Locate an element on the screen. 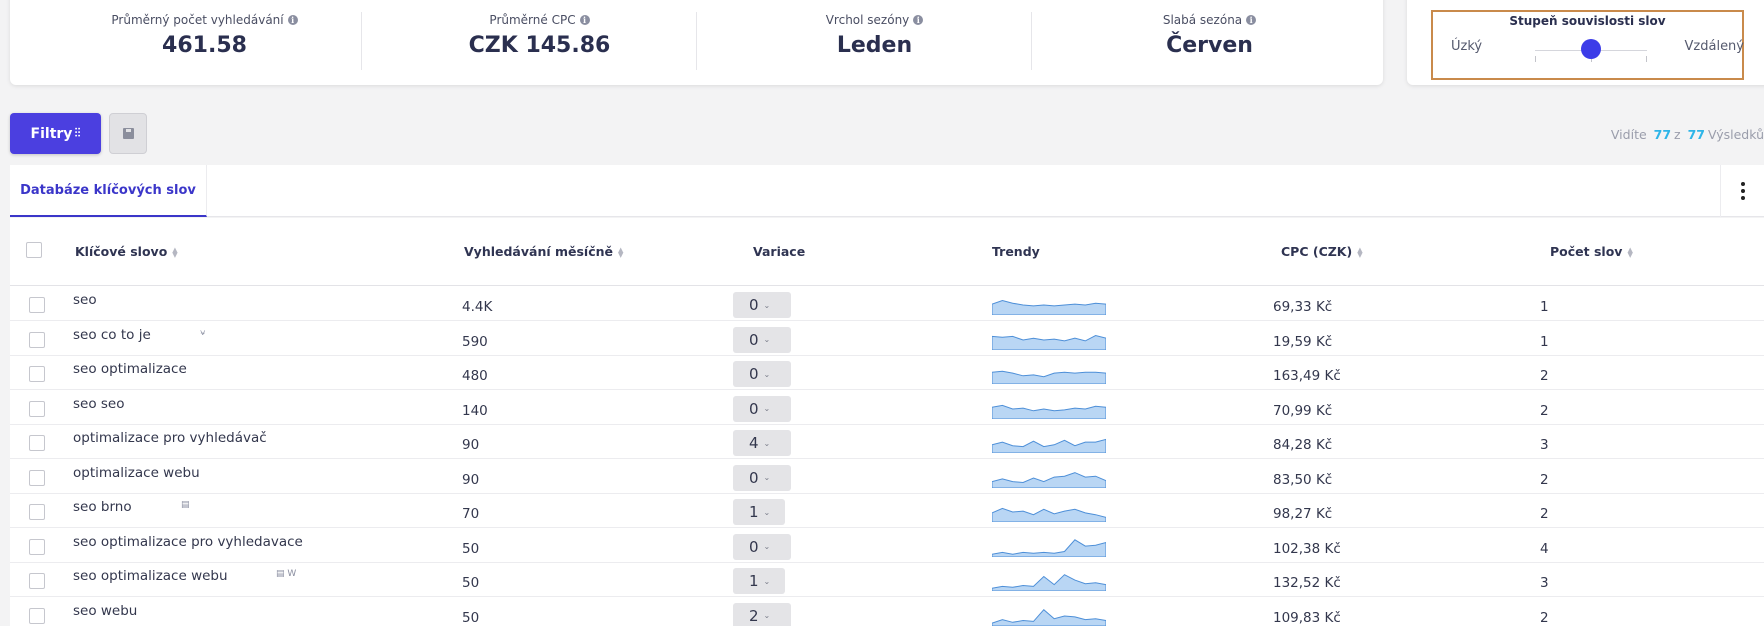 The image size is (1764, 626). column-header-volume: Vyhledávání měsíčně ▲ ▼ is located at coordinates (543, 251).